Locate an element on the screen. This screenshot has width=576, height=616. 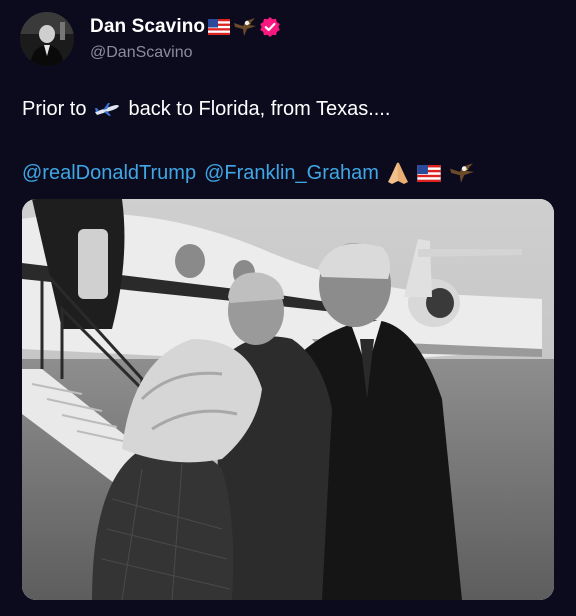
tweet-text-before: Prior to is located at coordinates (54, 109).